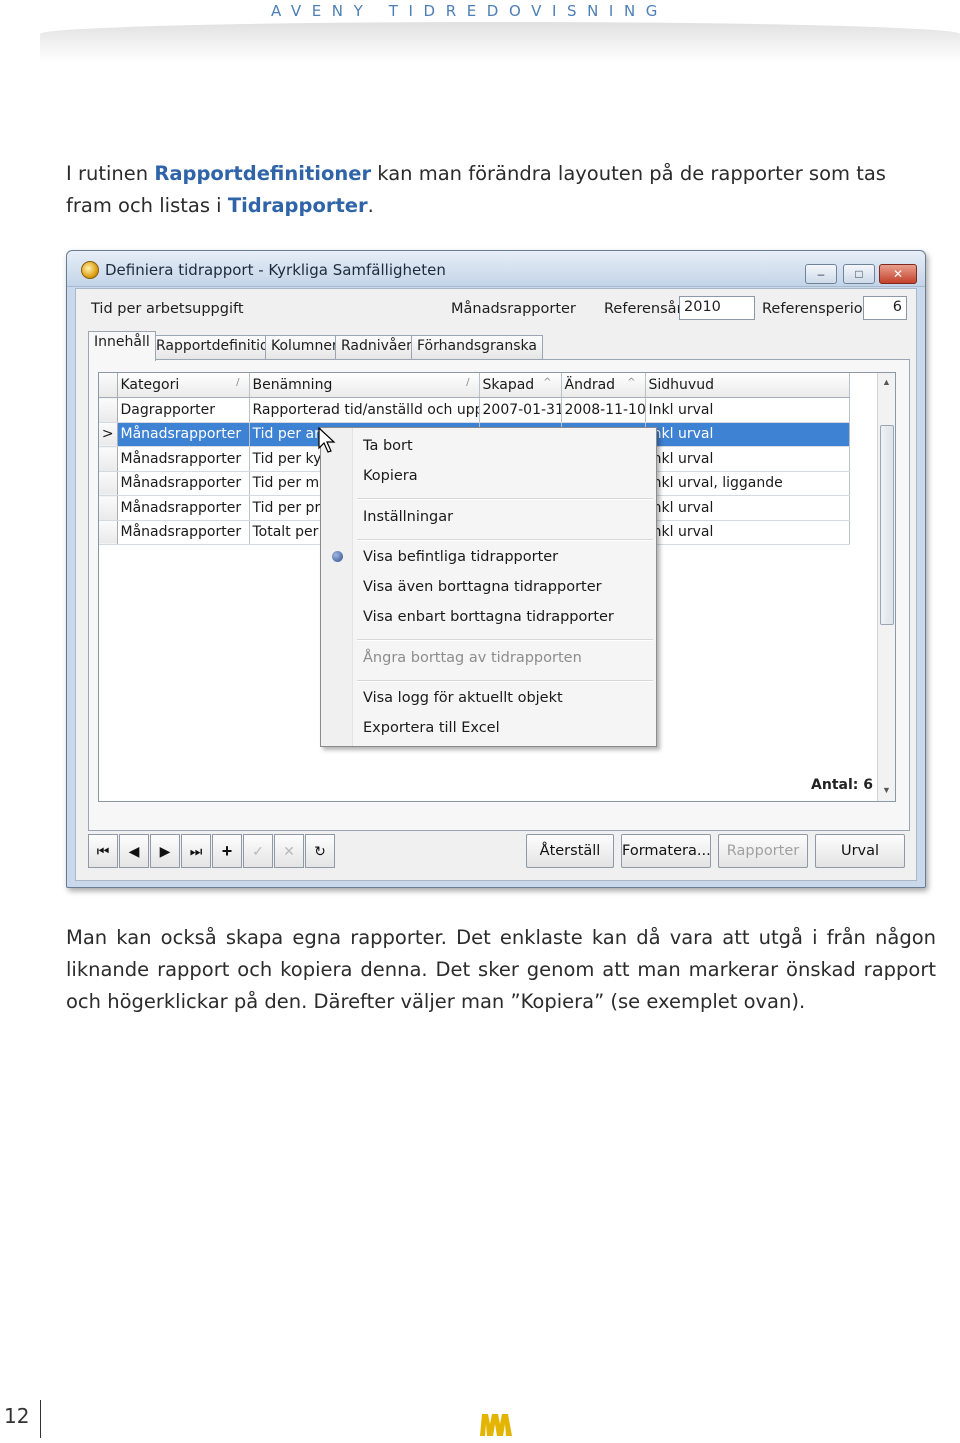 Image resolution: width=960 pixels, height=1443 pixels. I want to click on add-icon: +, so click(227, 851).